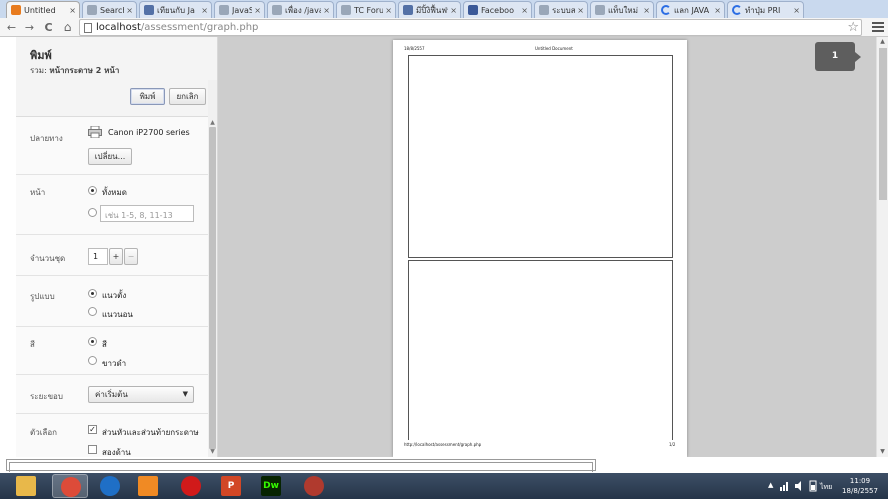 The height and width of the screenshot is (499, 888). I want to click on bookmark-star-icon: ☆, so click(853, 27).